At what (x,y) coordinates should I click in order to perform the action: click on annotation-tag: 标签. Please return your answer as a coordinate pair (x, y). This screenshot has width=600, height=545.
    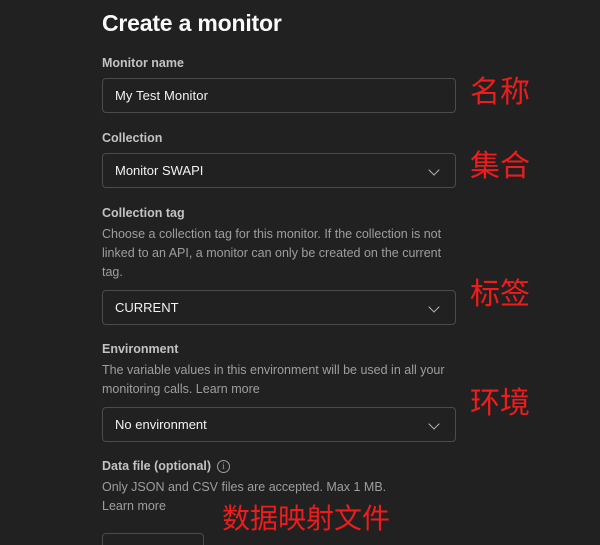
    Looking at the image, I should click on (500, 294).